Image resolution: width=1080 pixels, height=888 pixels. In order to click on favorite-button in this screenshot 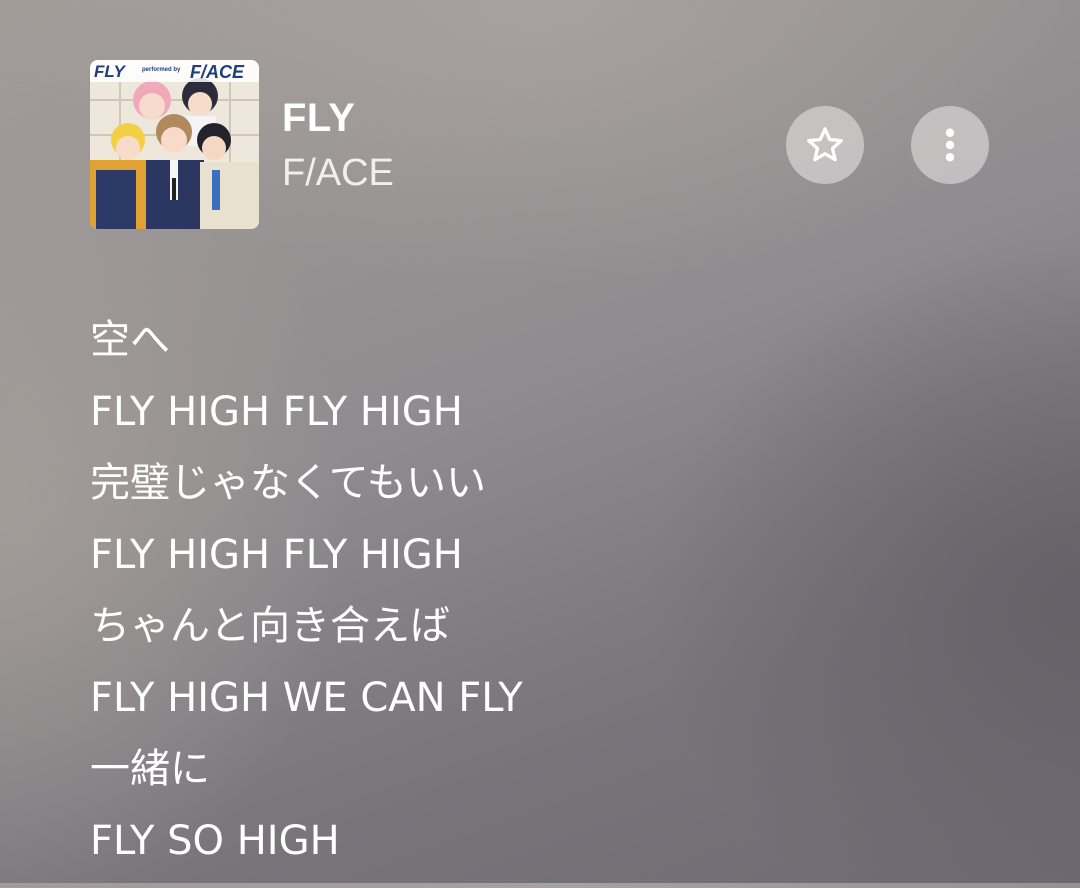, I will do `click(825, 145)`.